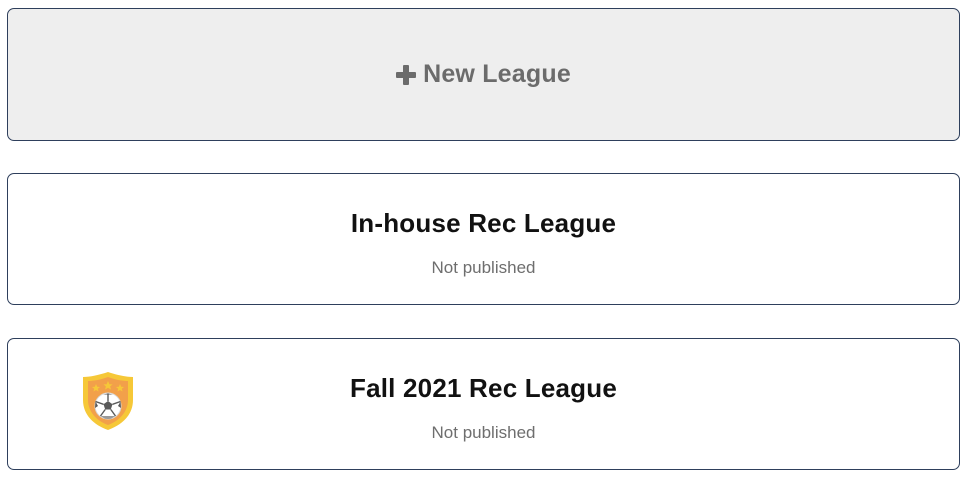 This screenshot has height=480, width=968. Describe the element at coordinates (483, 223) in the screenshot. I see `league-title: In-house Rec League` at that location.